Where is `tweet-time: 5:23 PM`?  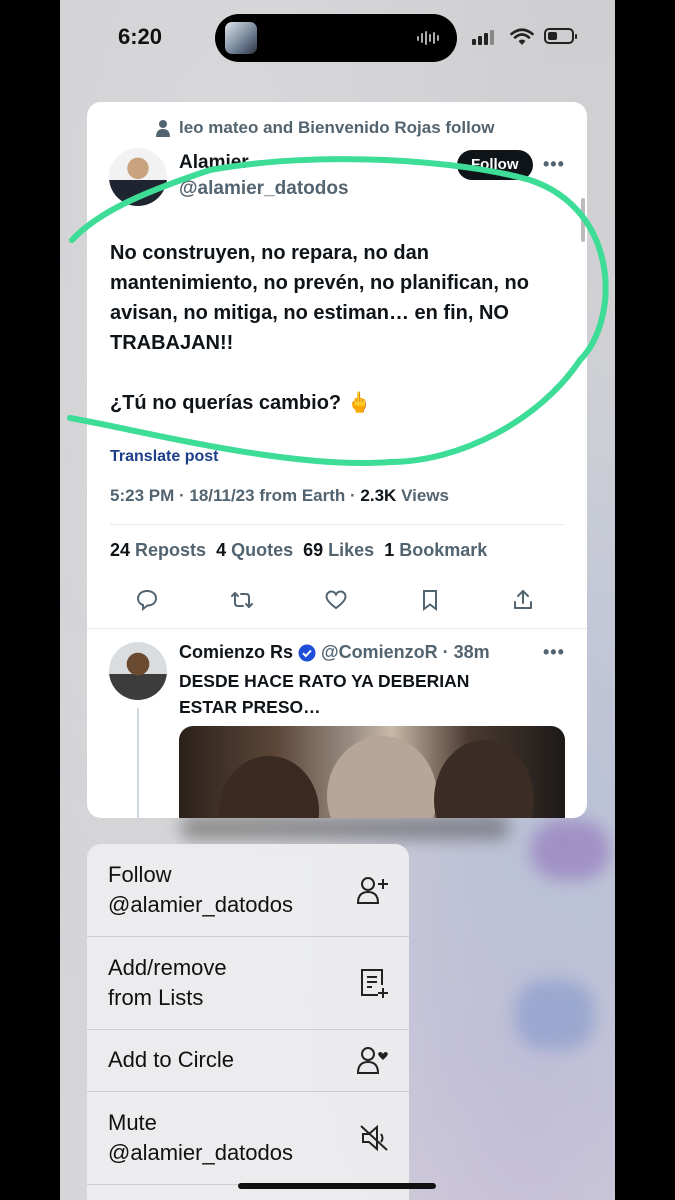
tweet-time: 5:23 PM is located at coordinates (142, 495).